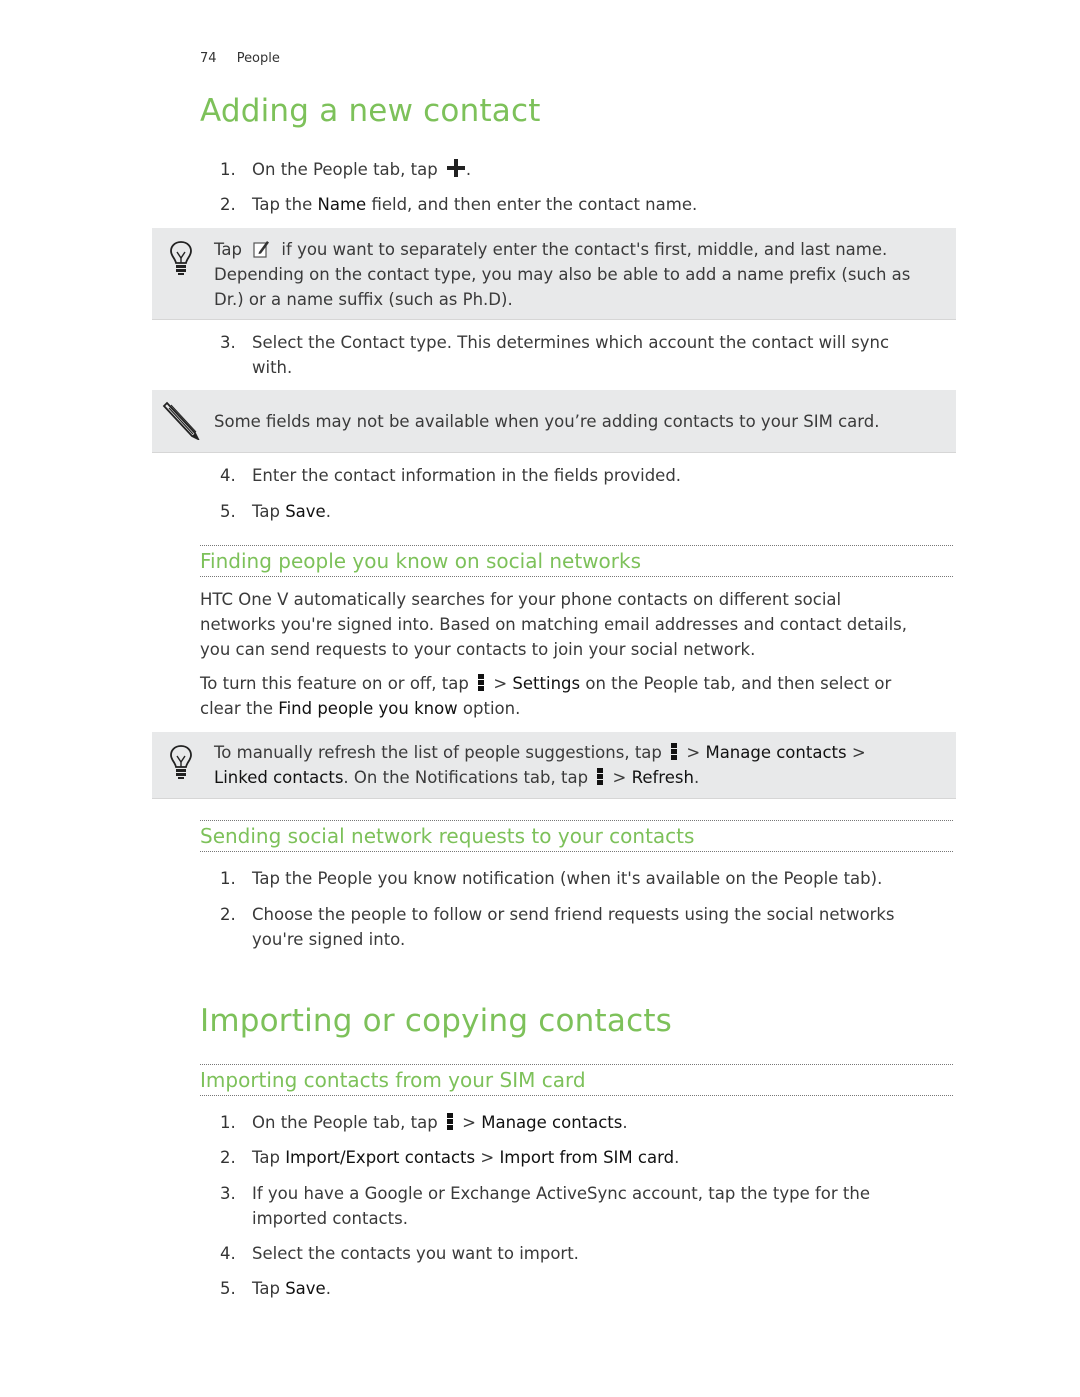 The height and width of the screenshot is (1397, 1080). I want to click on paragraph-text: option., so click(489, 708).